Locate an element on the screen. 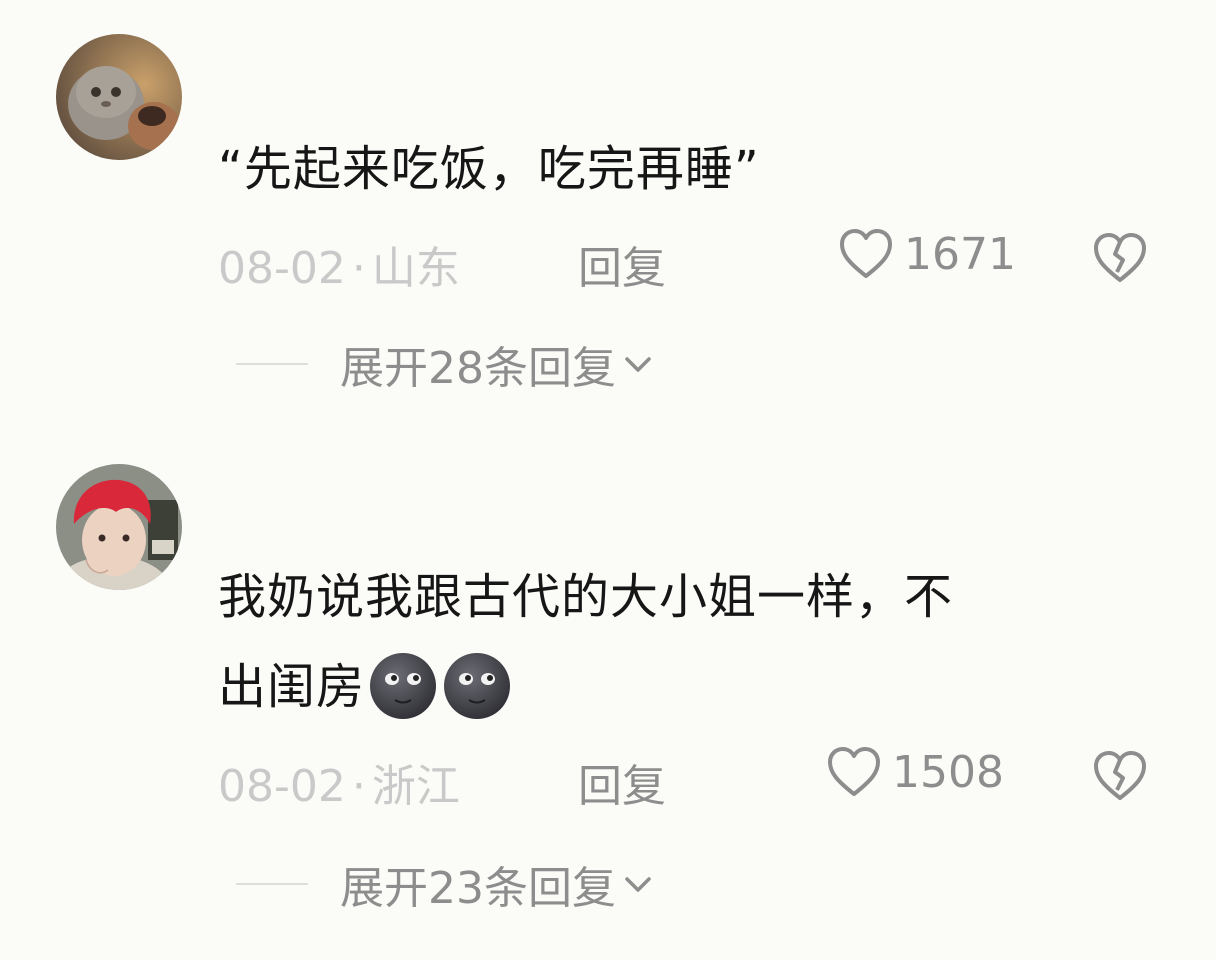 The width and height of the screenshot is (1216, 960). like-button: 1671 is located at coordinates (927, 254).